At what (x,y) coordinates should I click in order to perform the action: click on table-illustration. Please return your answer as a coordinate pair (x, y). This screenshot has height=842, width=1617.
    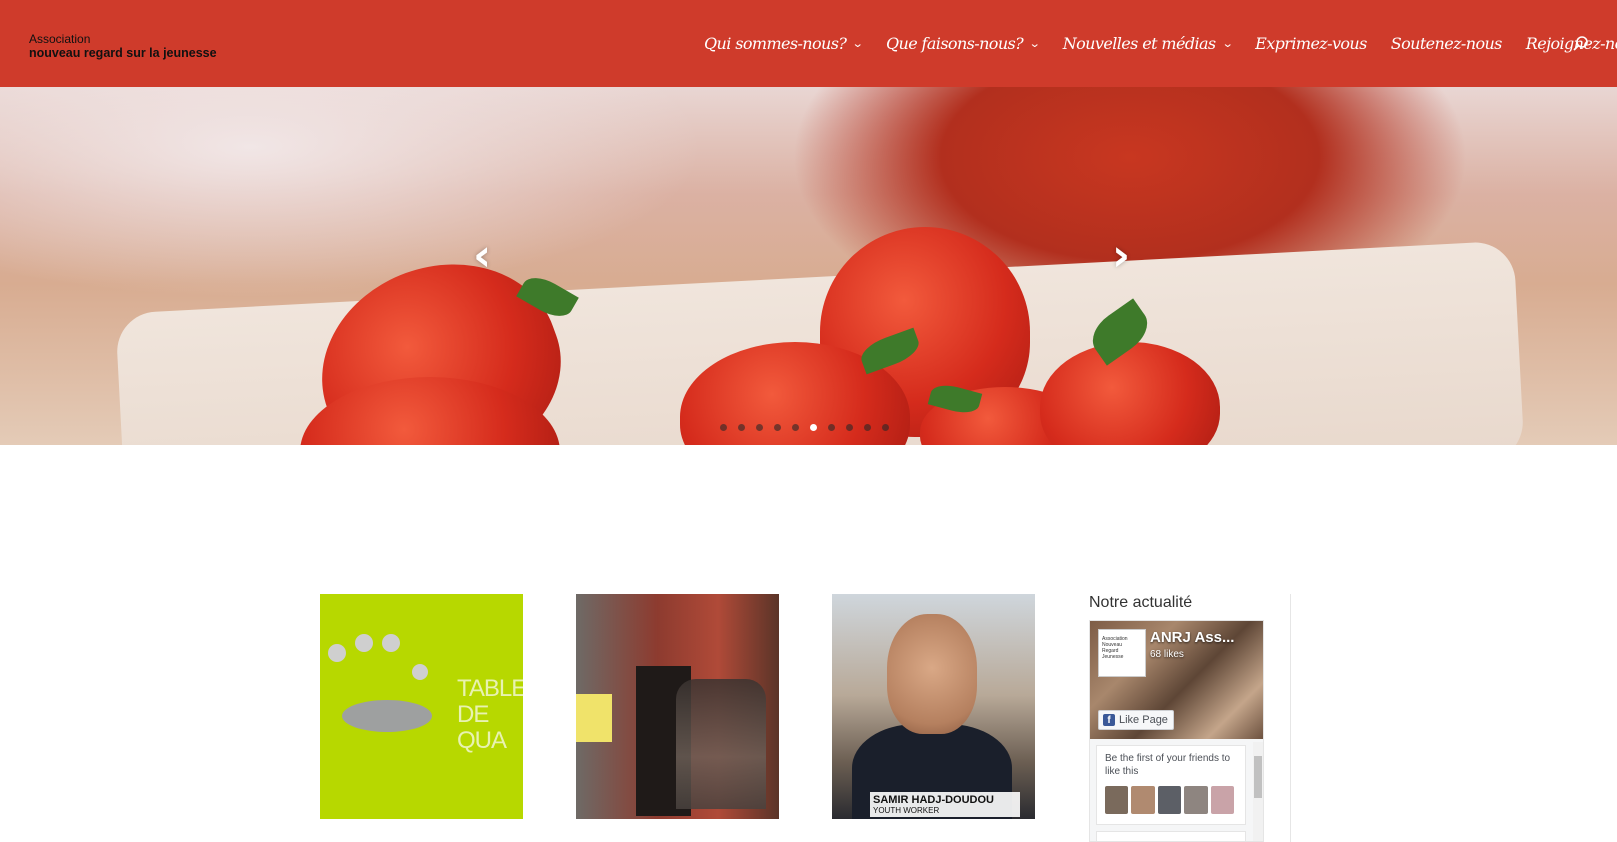
    Looking at the image, I should click on (387, 716).